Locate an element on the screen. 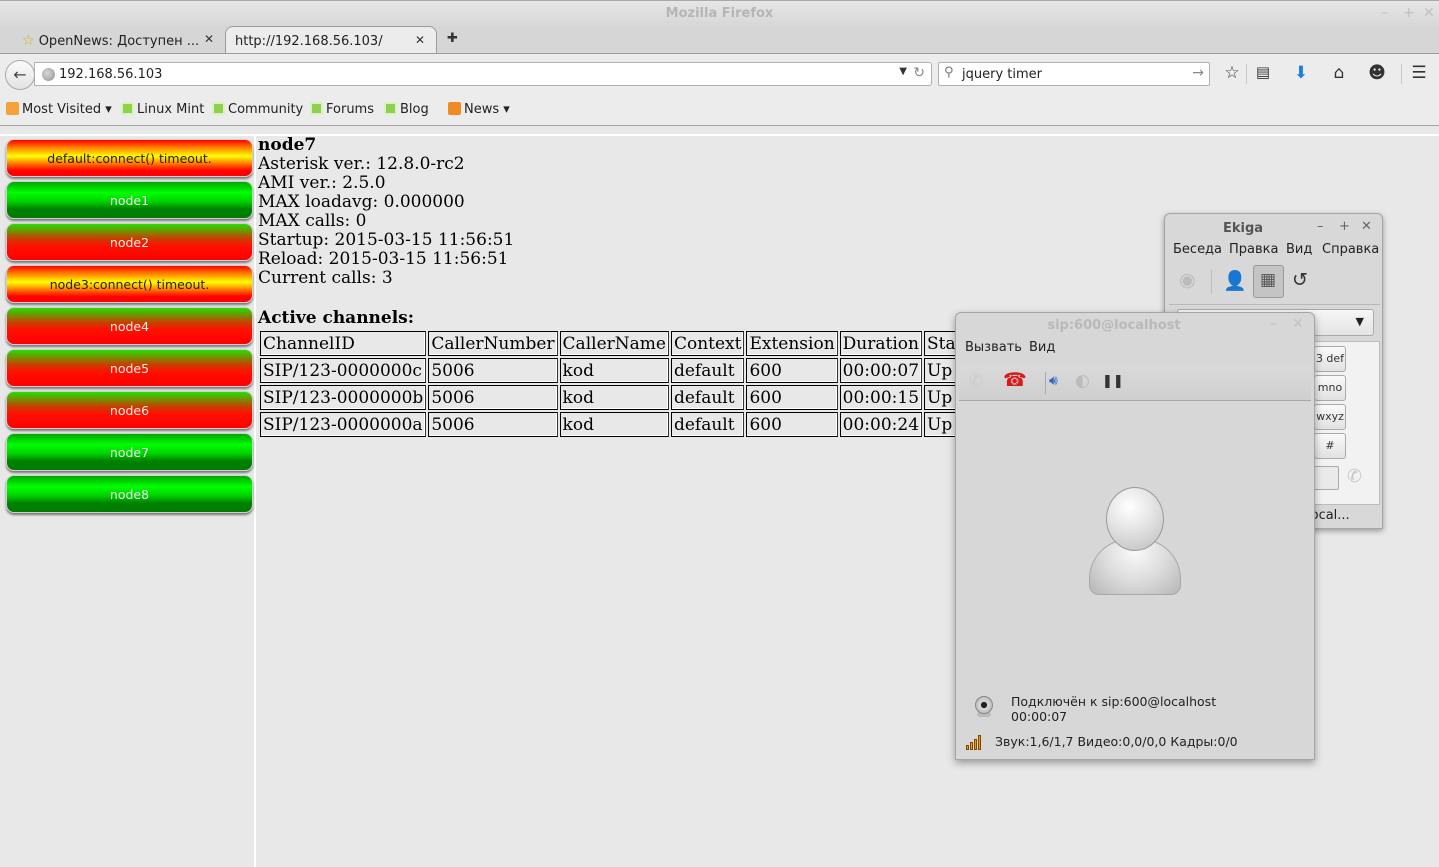  dialpad-button: ▦ is located at coordinates (1268, 281).